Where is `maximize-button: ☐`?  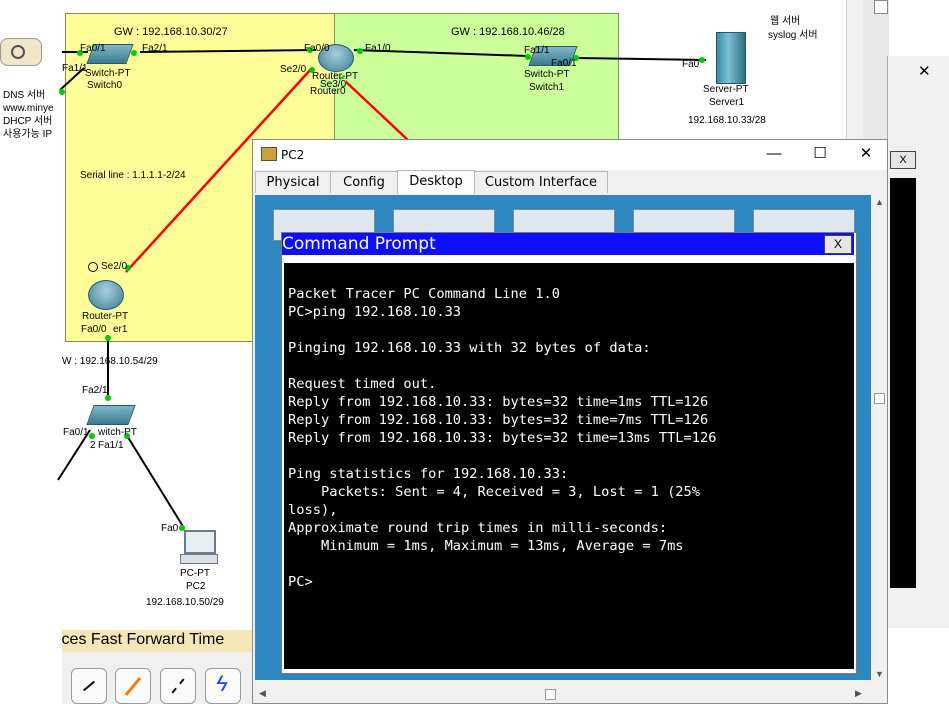 maximize-button: ☐ is located at coordinates (820, 155).